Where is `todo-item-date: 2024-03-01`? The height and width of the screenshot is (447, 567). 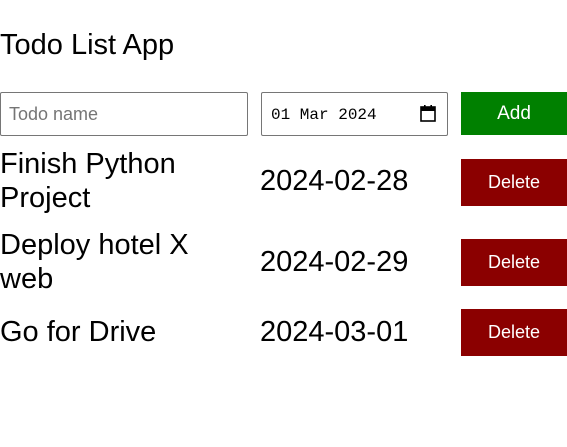
todo-item-date: 2024-03-01 is located at coordinates (334, 332).